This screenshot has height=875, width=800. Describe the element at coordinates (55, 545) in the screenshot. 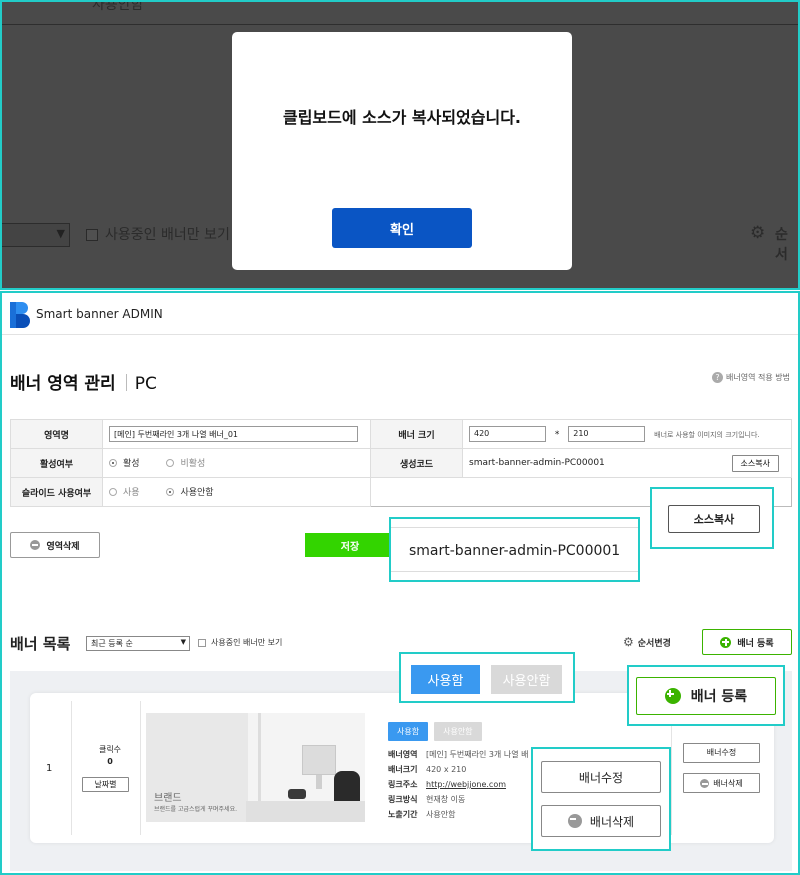

I see `delete-area-button: 영역삭제` at that location.